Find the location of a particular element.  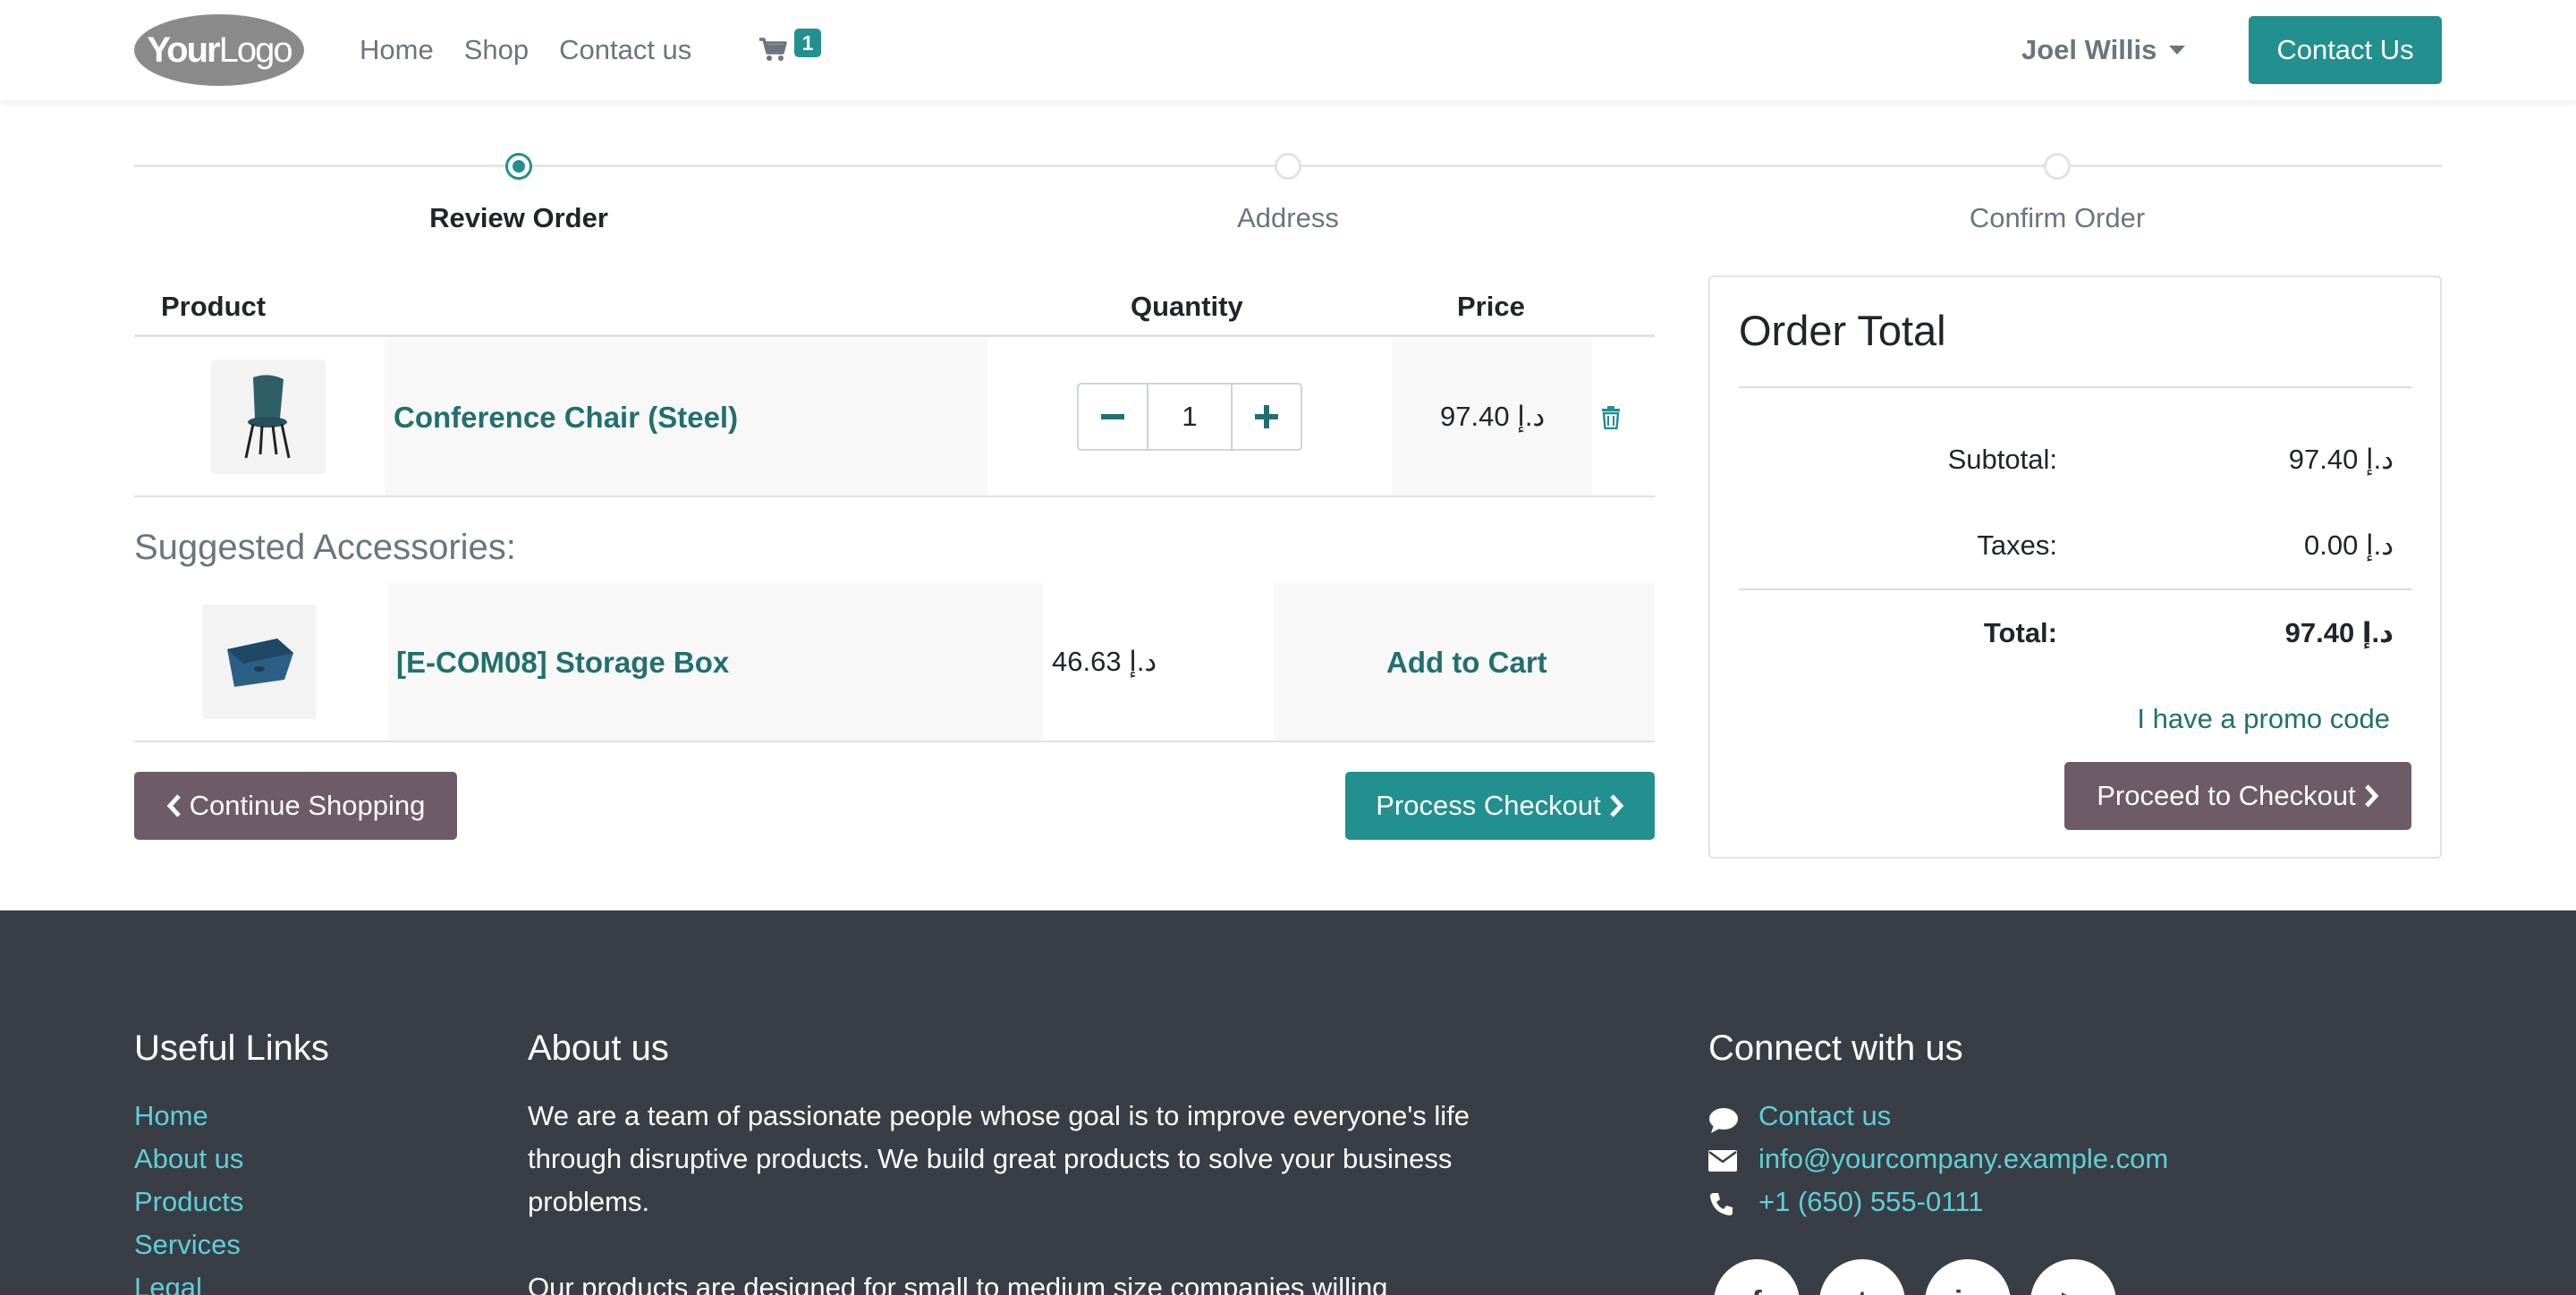

envelope-icon is located at coordinates (1722, 1161).